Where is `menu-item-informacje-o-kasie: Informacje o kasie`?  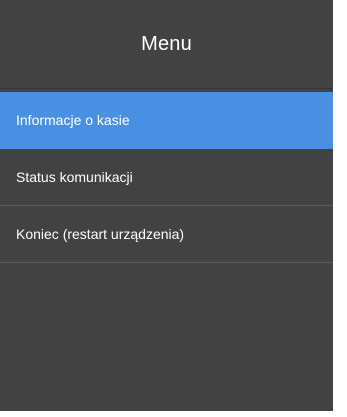
menu-item-informacje-o-kasie: Informacje o kasie is located at coordinates (166, 120).